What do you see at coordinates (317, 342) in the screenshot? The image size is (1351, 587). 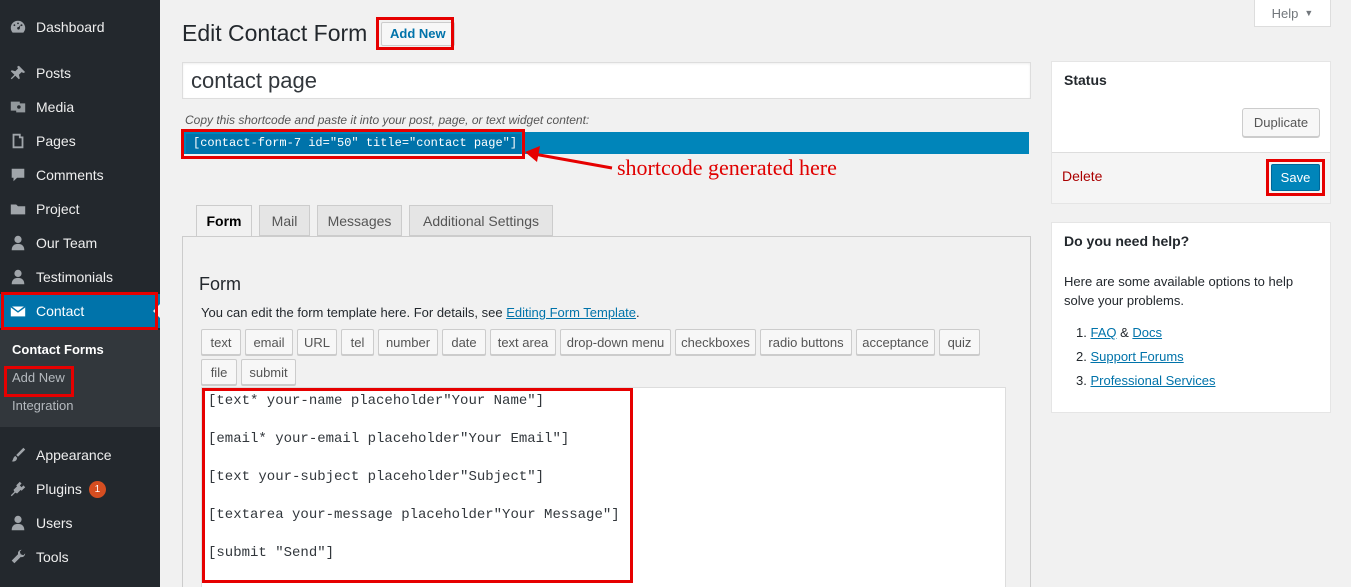 I see `tag-button-url: URL` at bounding box center [317, 342].